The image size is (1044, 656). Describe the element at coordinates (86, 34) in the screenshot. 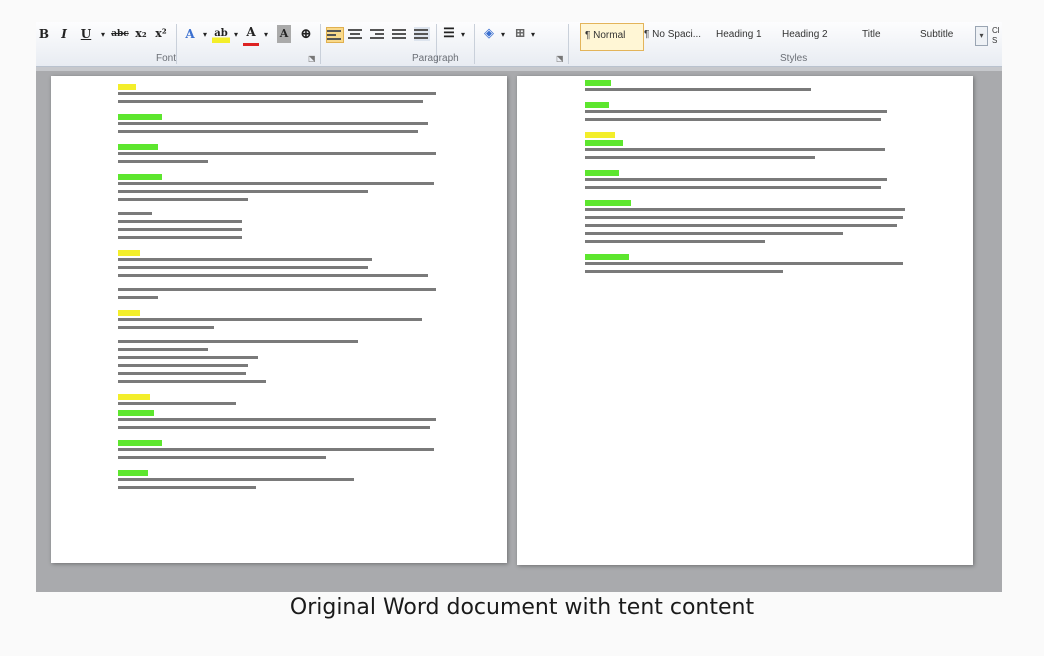

I see `underline-icon: U` at that location.